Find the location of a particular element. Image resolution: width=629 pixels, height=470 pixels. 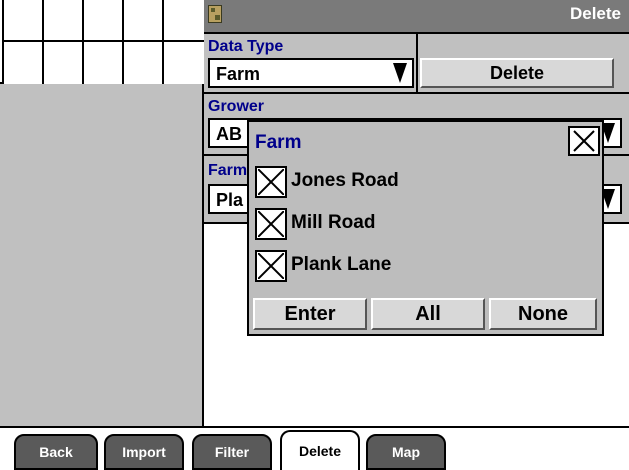

tab-import: Import is located at coordinates (144, 452).